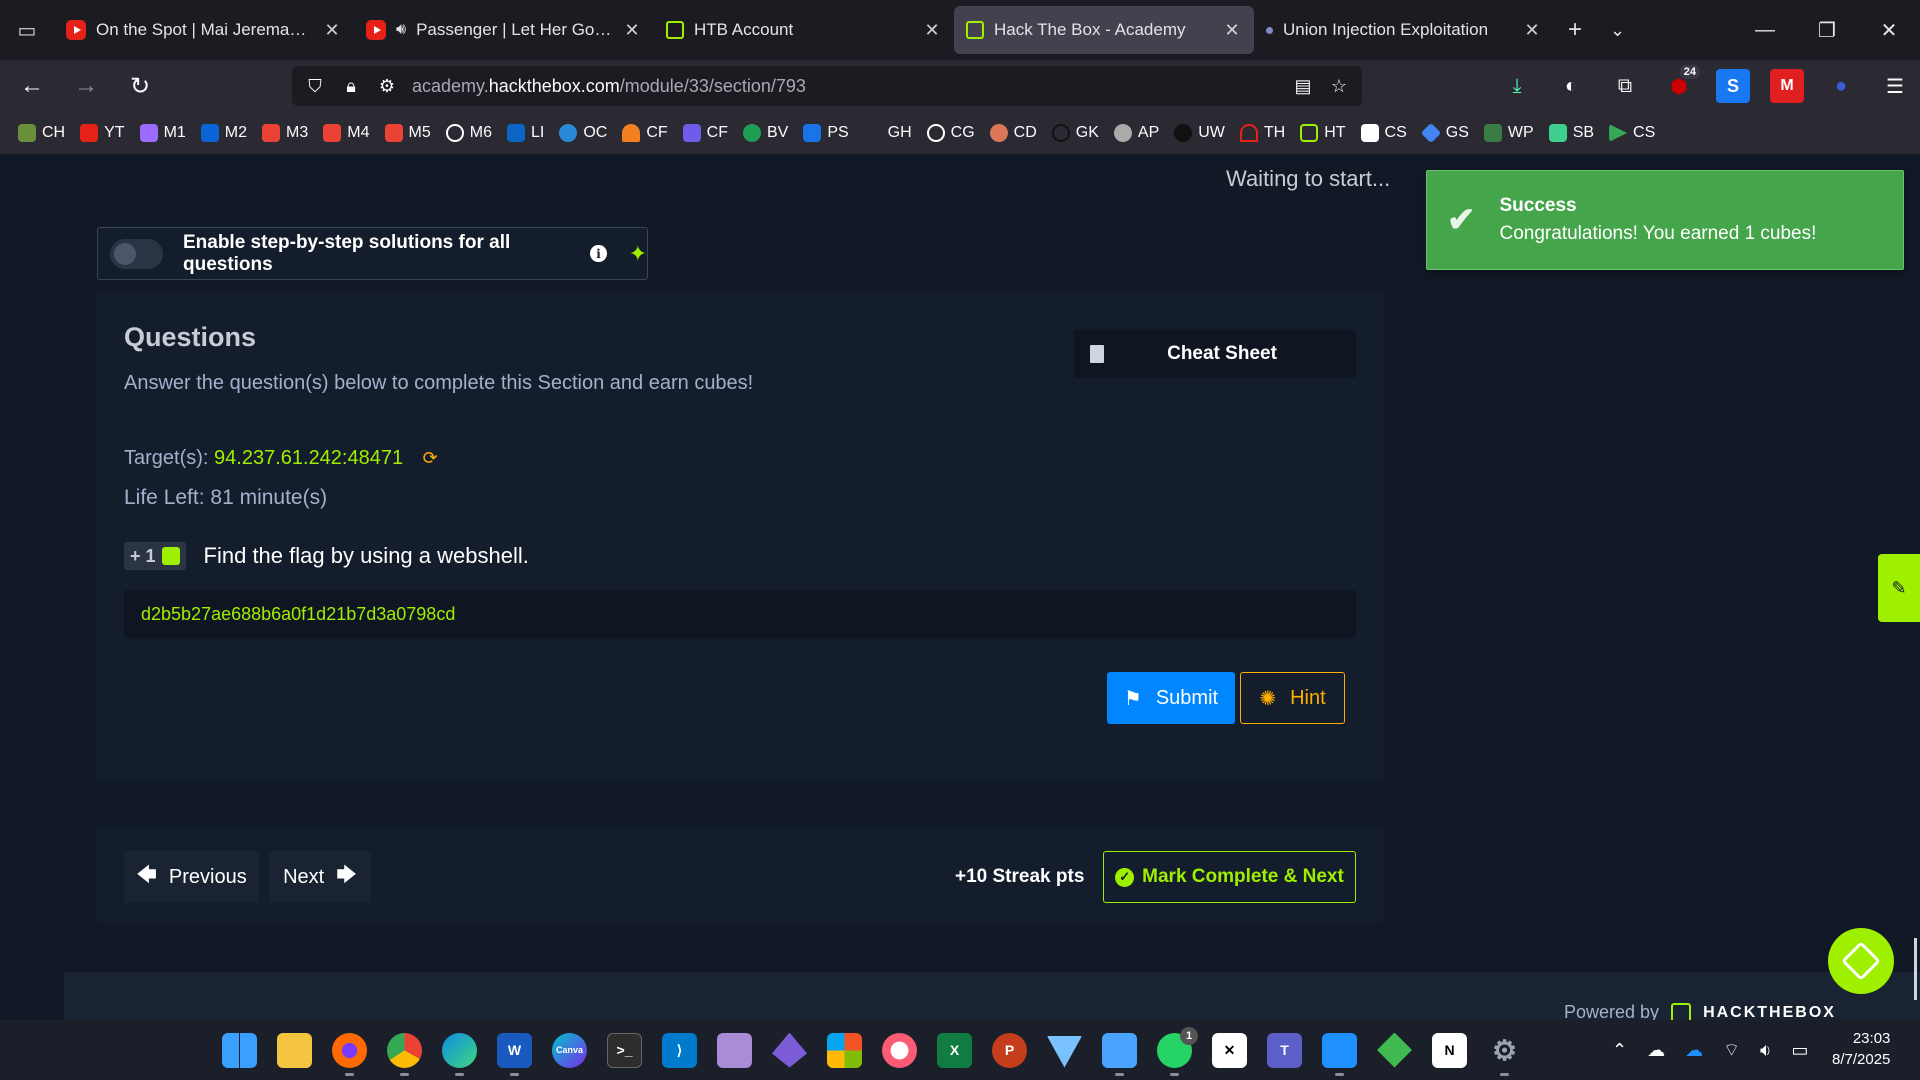 The image size is (1920, 1080). I want to click on speaker-icon: 🔊︎, so click(401, 30).